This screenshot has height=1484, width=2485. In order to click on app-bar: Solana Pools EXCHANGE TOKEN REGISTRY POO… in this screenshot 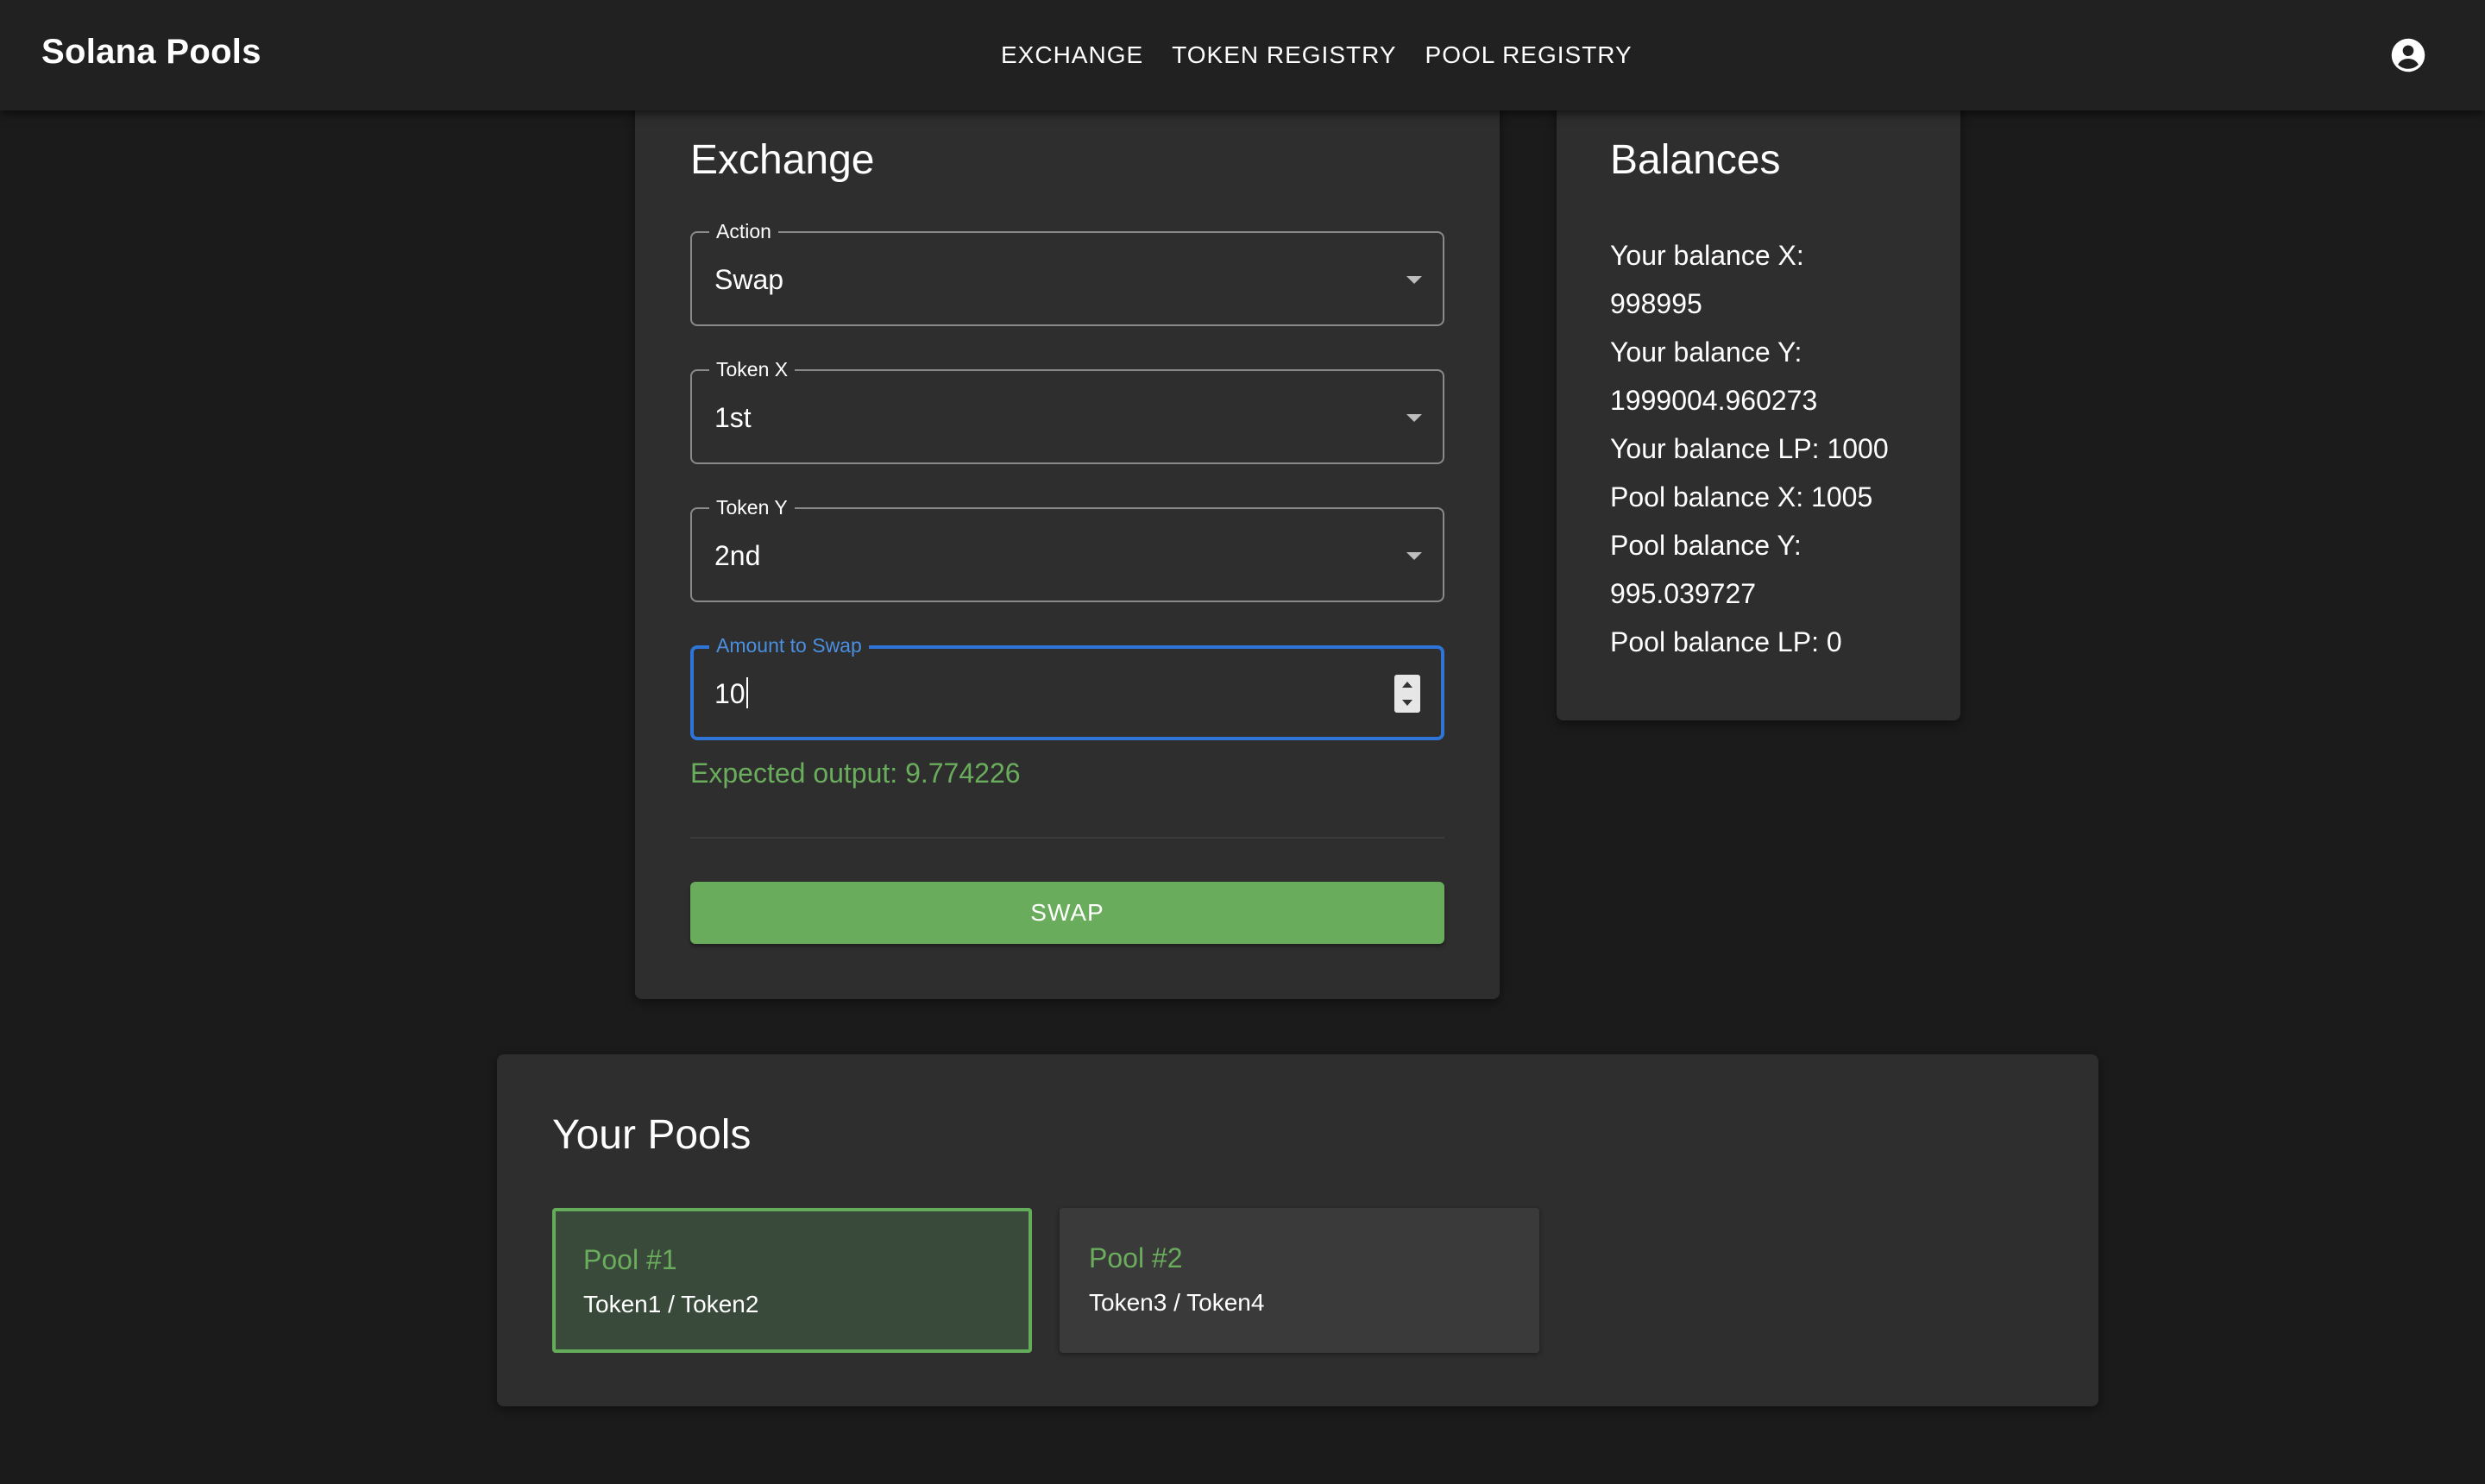, I will do `click(1242, 55)`.